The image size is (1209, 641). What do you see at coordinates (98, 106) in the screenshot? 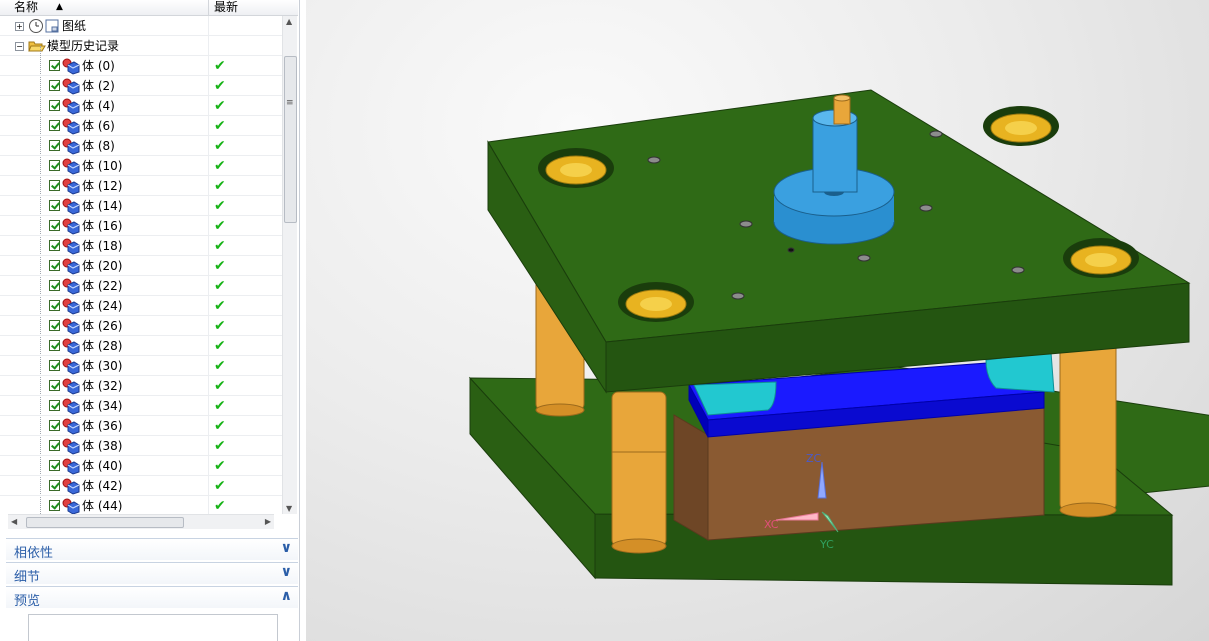
I see `tree-node-label: 体 (4)` at bounding box center [98, 106].